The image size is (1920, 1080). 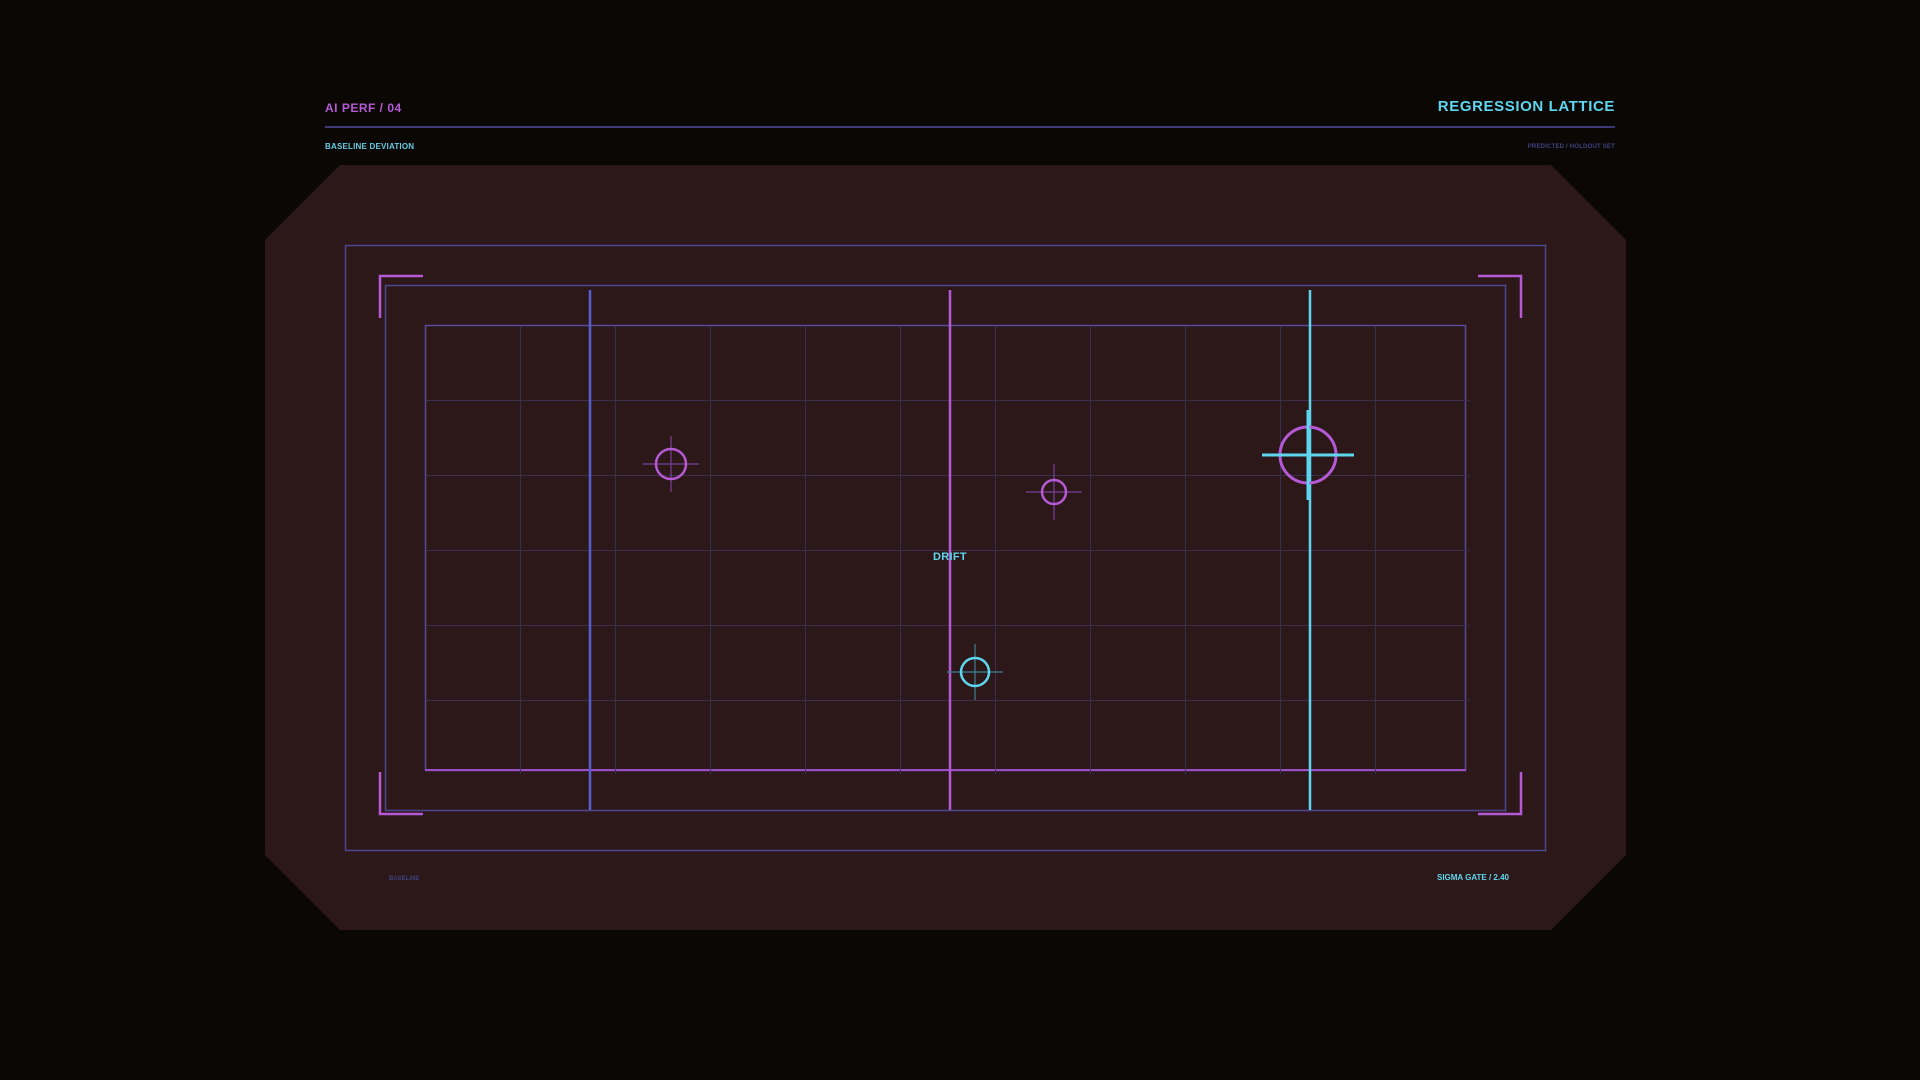 What do you see at coordinates (950, 557) in the screenshot?
I see `drift-label: DRIFT` at bounding box center [950, 557].